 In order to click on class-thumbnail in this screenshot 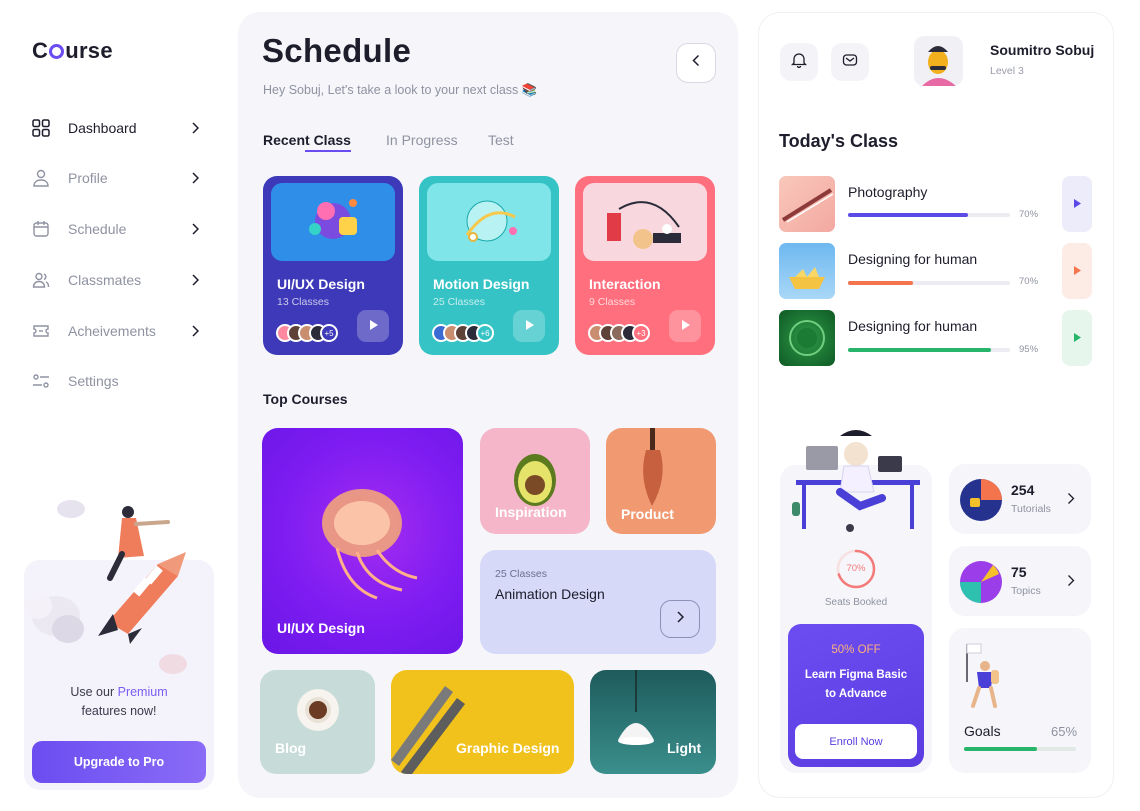, I will do `click(807, 338)`.